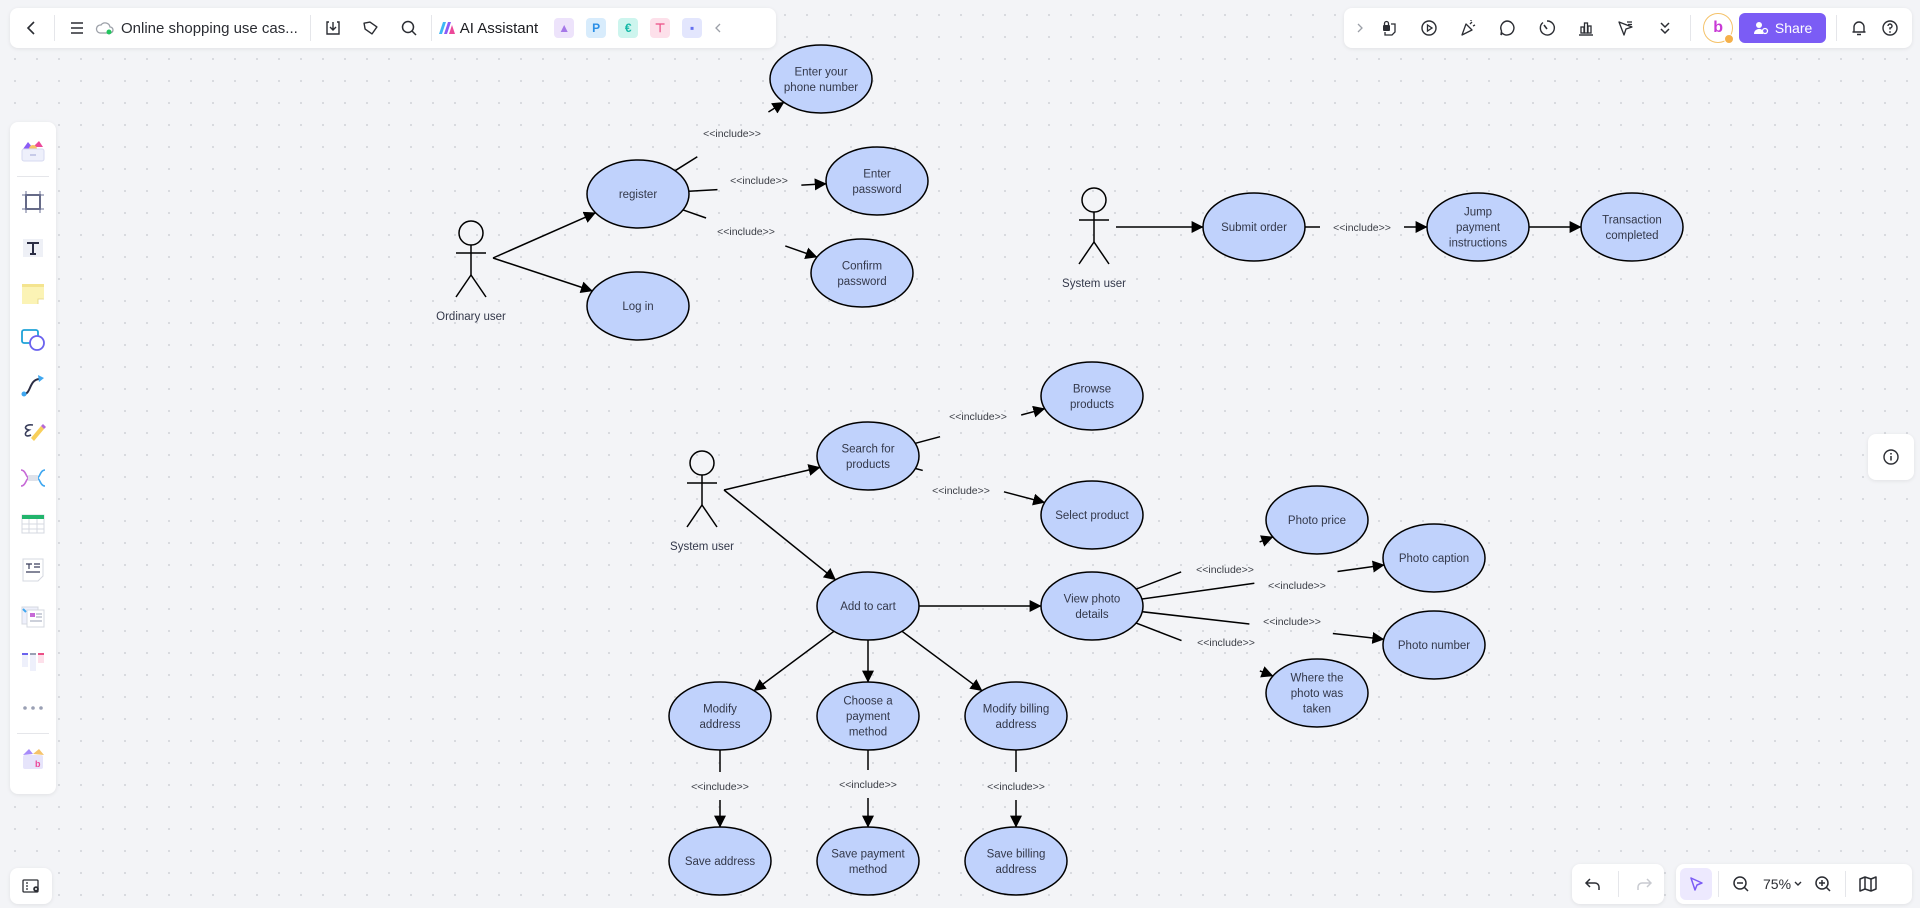 The height and width of the screenshot is (908, 1920). I want to click on document-tool, so click(33, 570).